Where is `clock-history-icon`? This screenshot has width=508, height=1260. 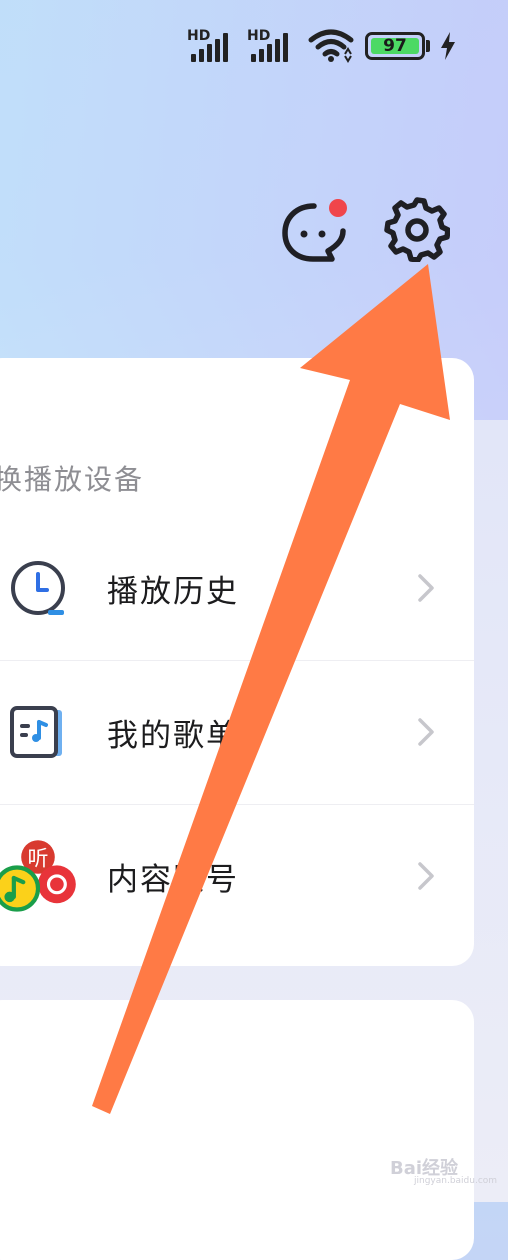
clock-history-icon is located at coordinates (38, 588).